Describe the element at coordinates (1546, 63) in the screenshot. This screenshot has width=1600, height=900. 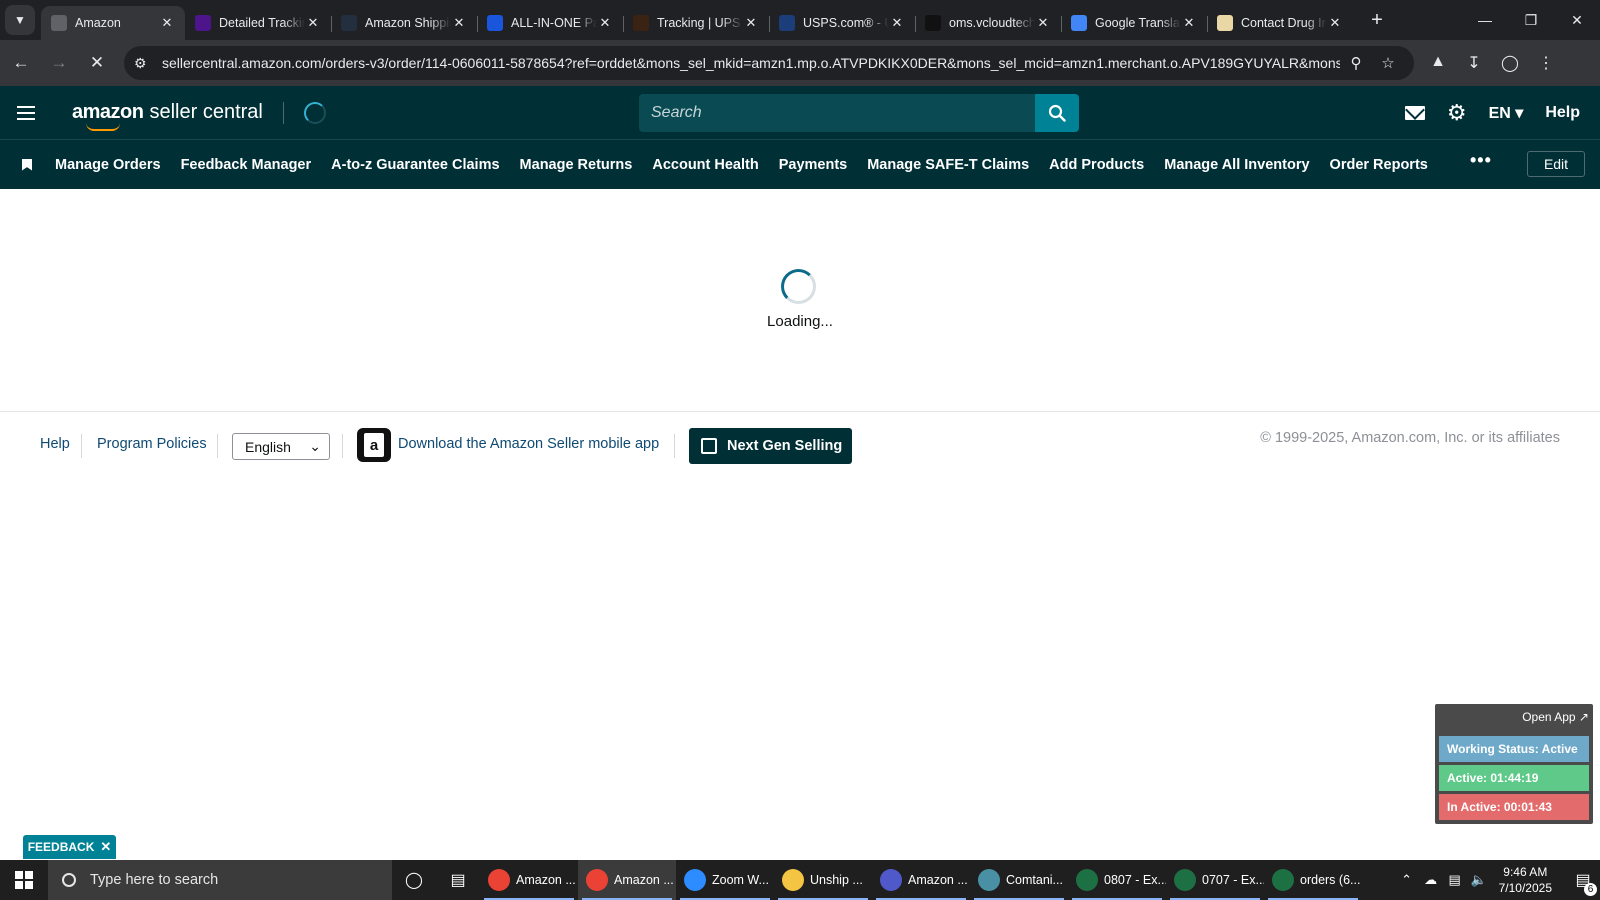
I see `chrome-menu-icon: ⋮` at that location.